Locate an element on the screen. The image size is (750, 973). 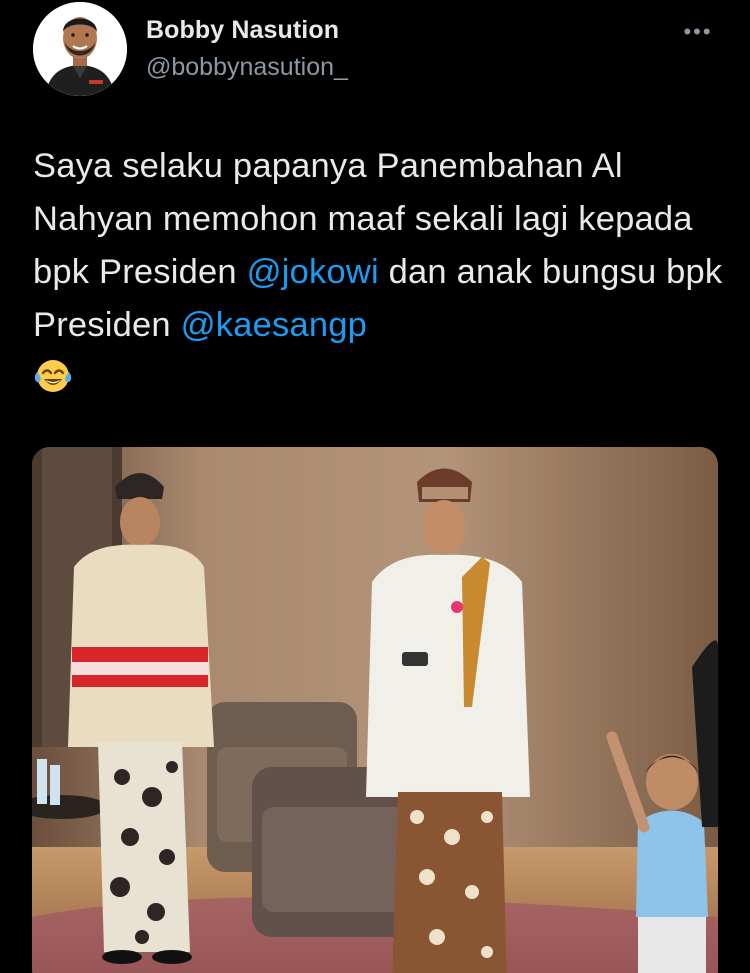
mention-link-jokowi: @jokowi is located at coordinates (313, 272).